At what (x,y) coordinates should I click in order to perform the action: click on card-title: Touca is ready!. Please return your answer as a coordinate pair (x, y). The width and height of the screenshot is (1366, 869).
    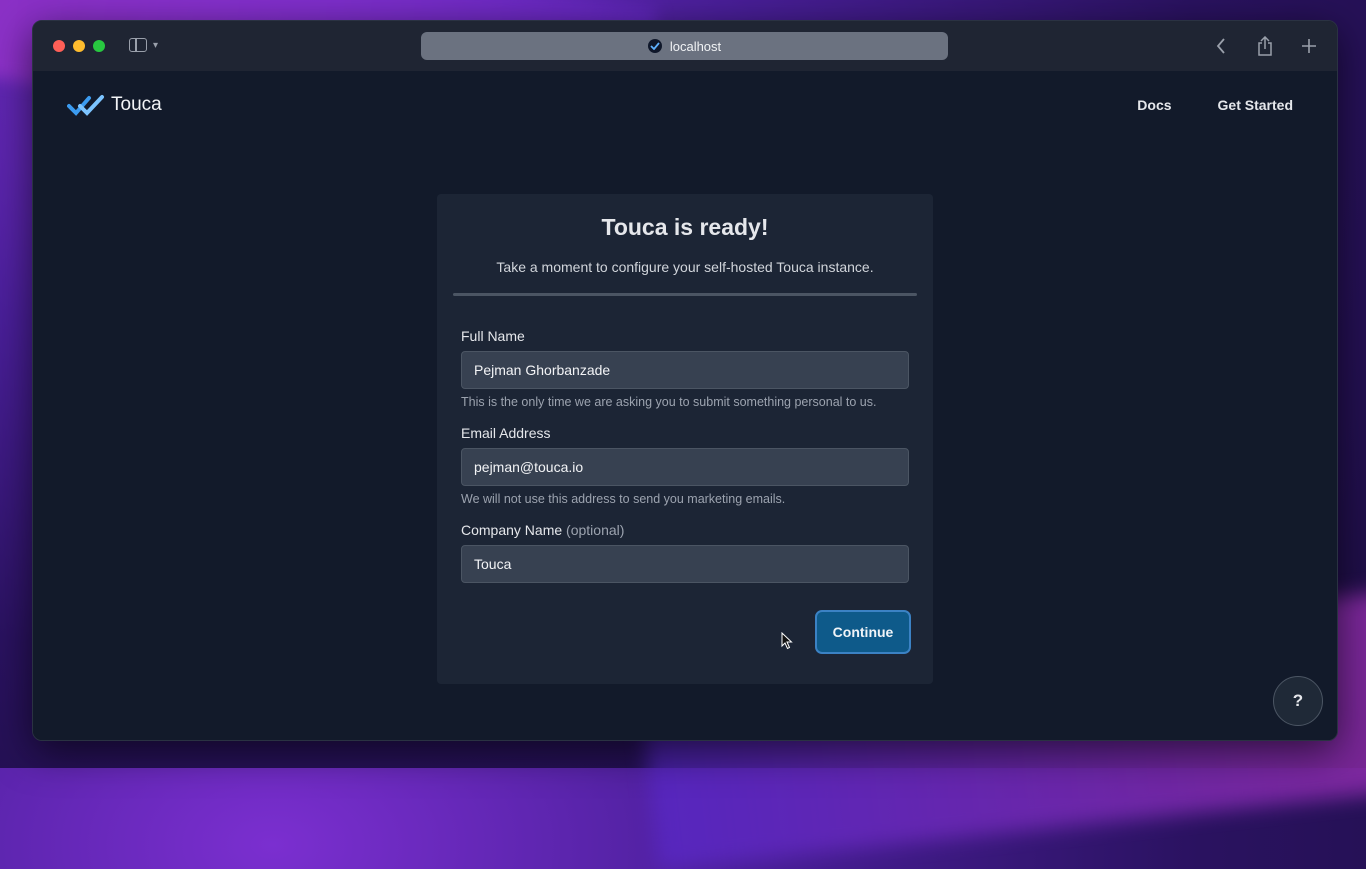
    Looking at the image, I should click on (685, 227).